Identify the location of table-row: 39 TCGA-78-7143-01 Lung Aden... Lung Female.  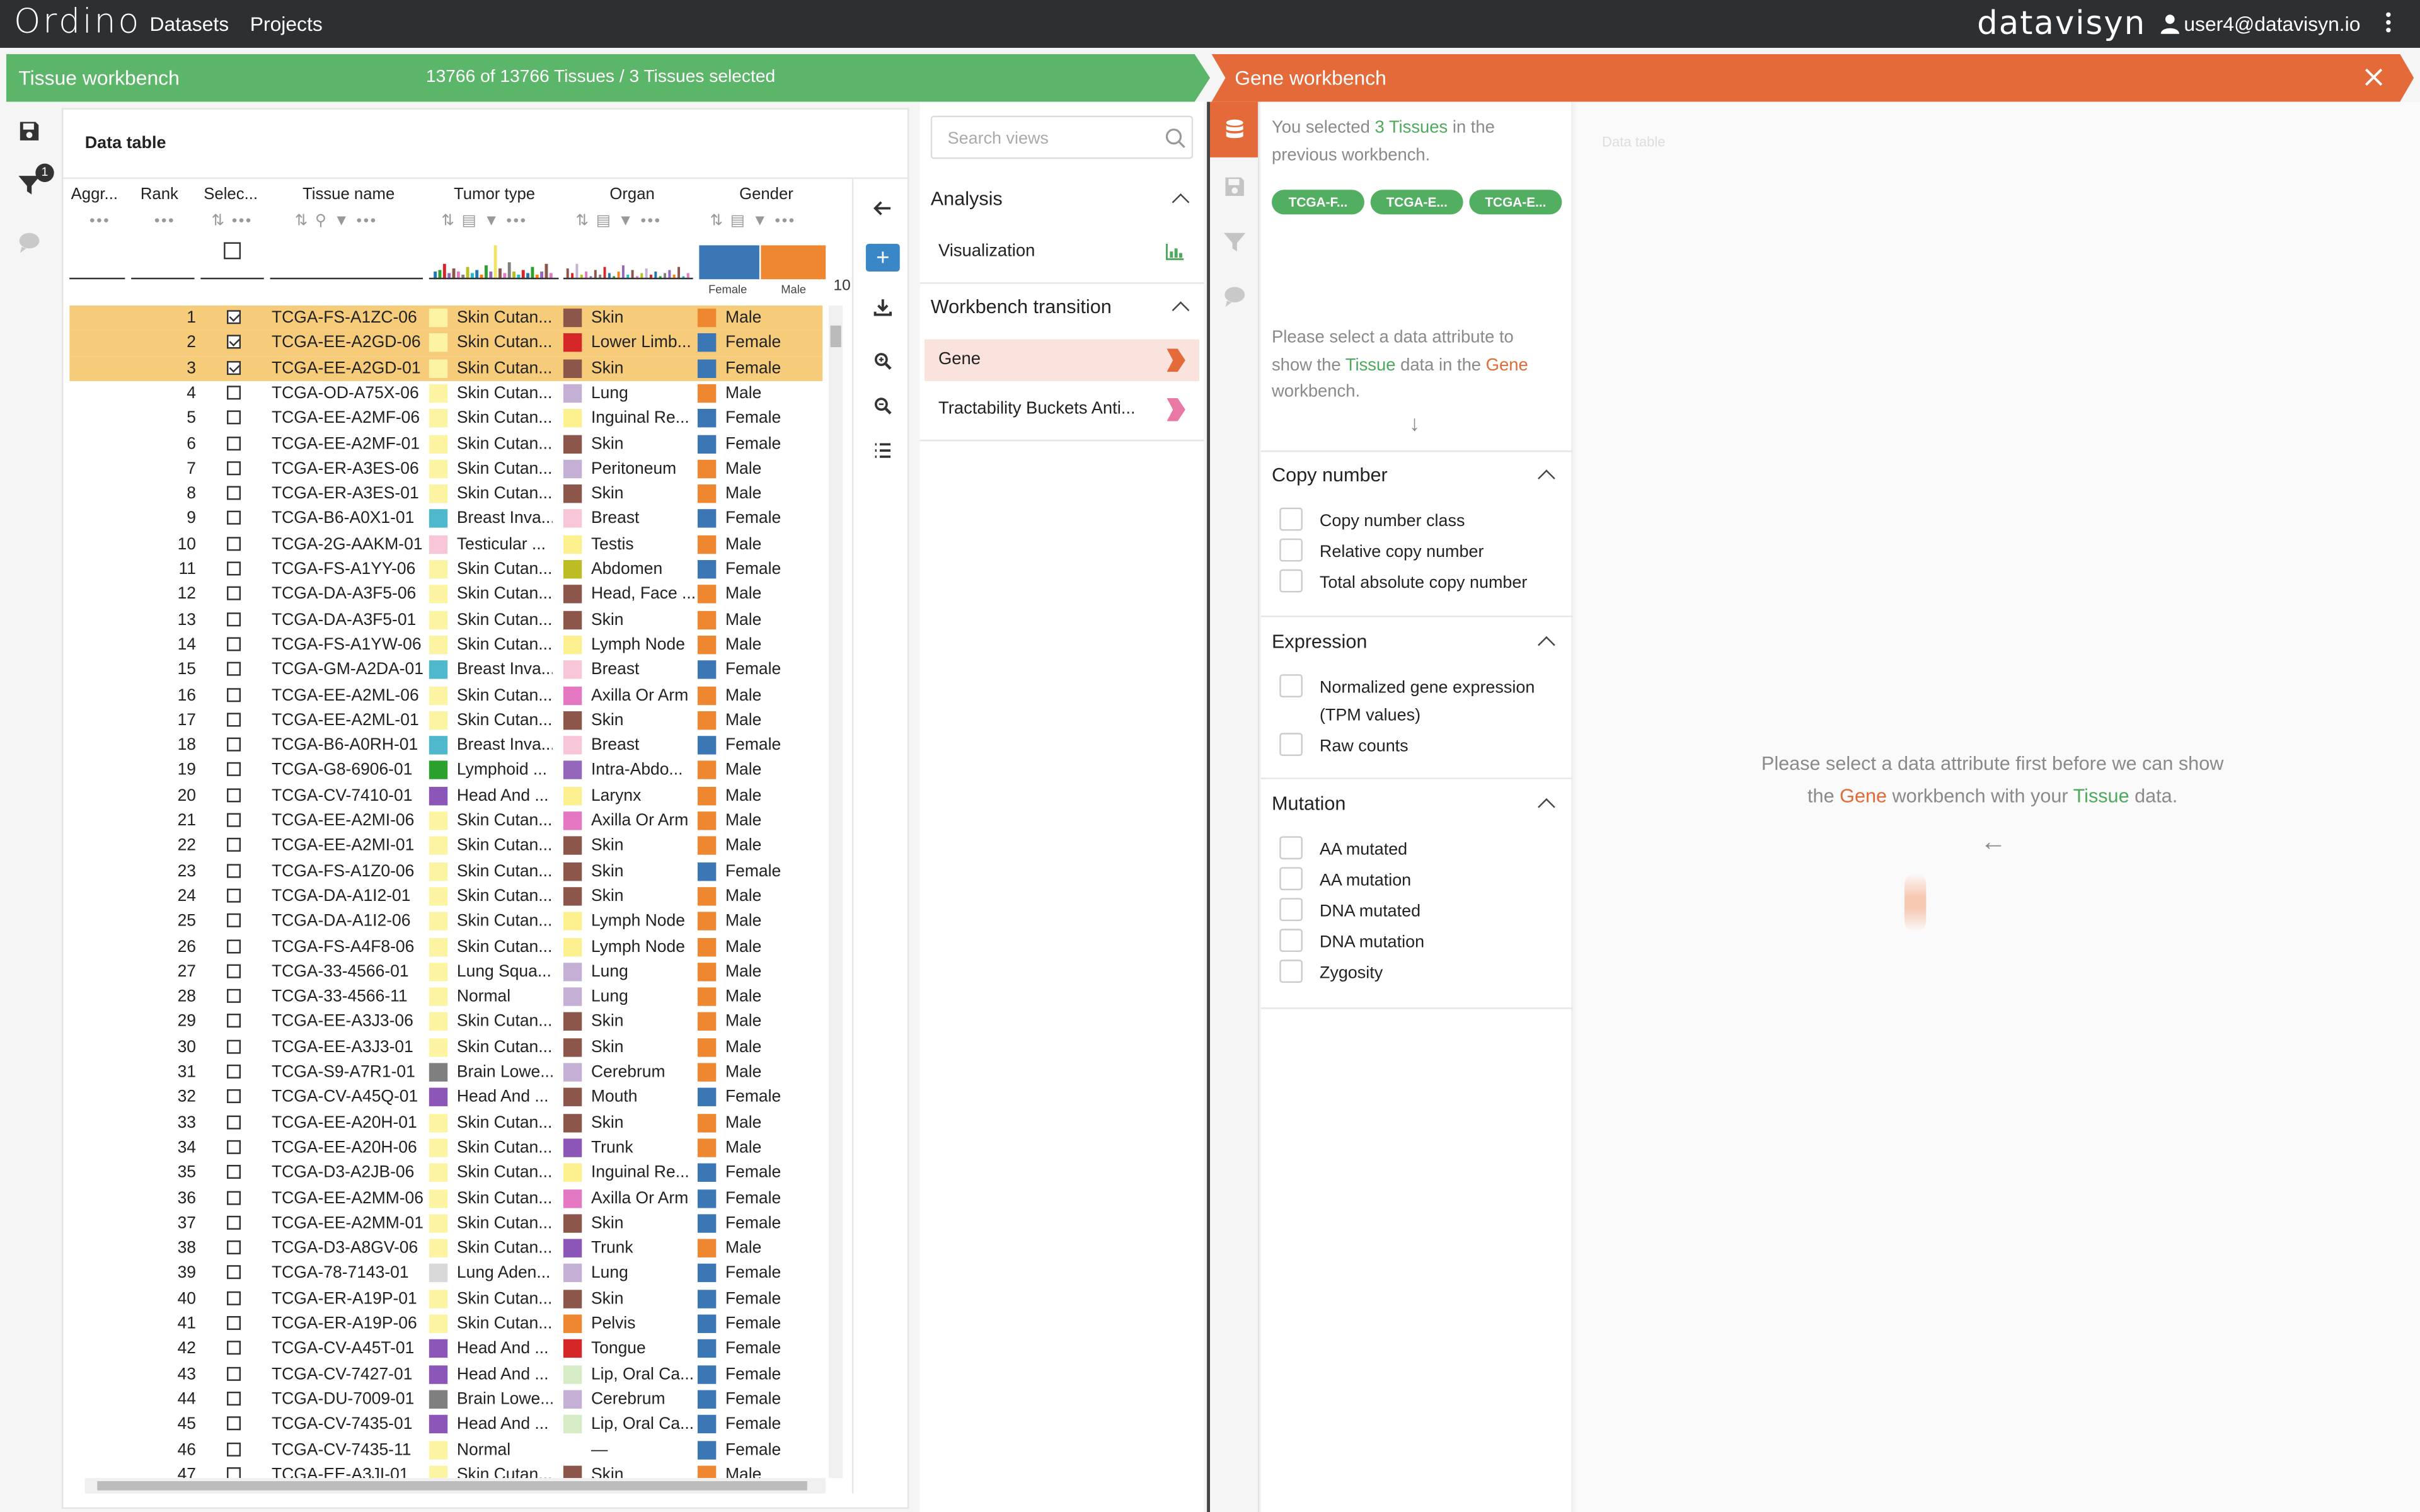
(445, 1273).